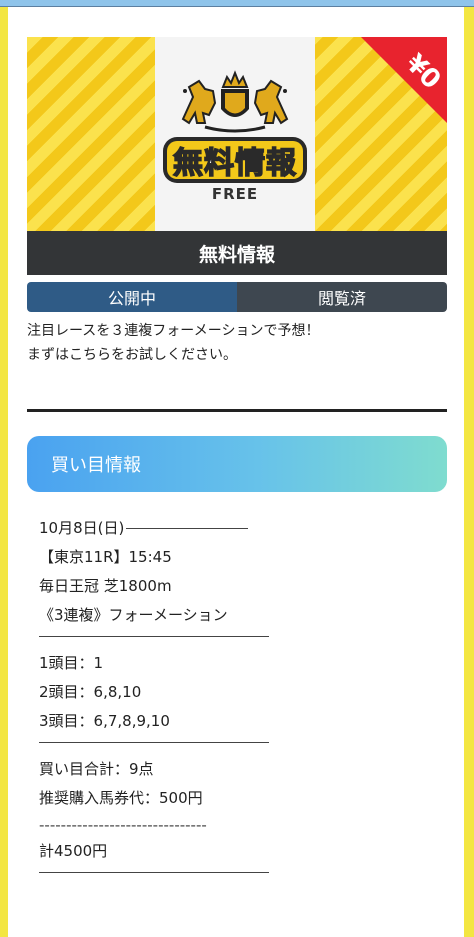 The height and width of the screenshot is (937, 474). I want to click on buy-info-header: 買い目情報, so click(237, 464).